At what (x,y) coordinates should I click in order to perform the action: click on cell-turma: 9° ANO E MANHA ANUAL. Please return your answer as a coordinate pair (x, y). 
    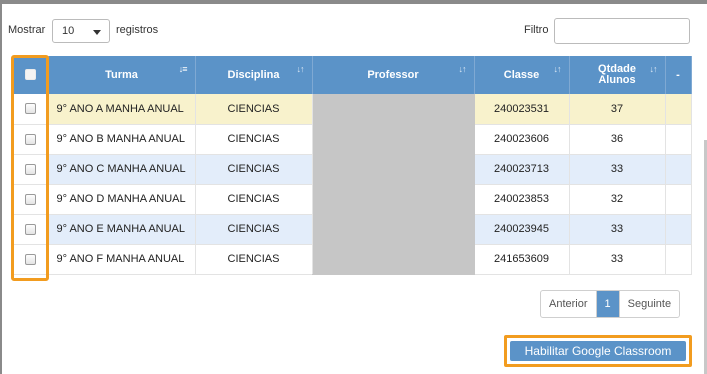
    Looking at the image, I should click on (122, 229).